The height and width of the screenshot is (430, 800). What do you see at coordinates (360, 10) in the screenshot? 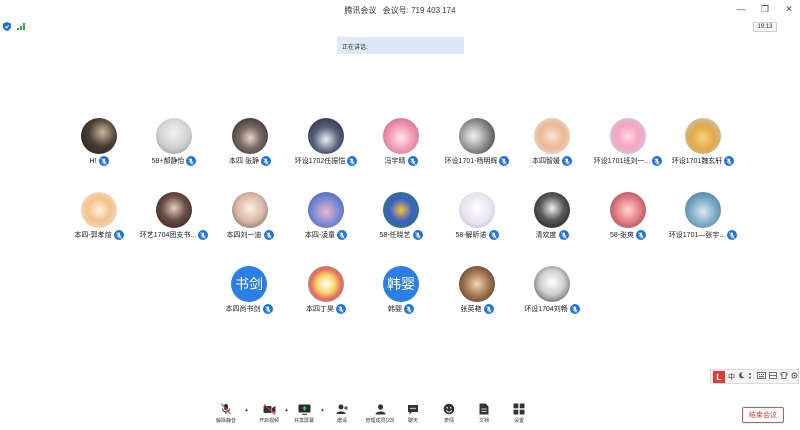
I see `app-name: 腾讯会议` at bounding box center [360, 10].